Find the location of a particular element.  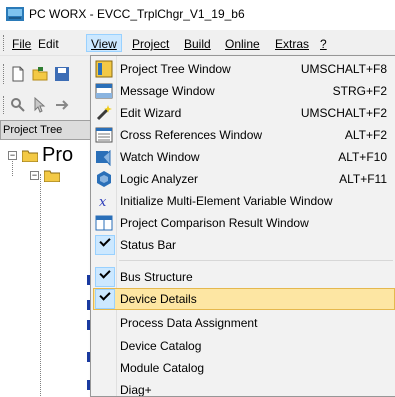

svg-text: x is located at coordinates (103, 202).